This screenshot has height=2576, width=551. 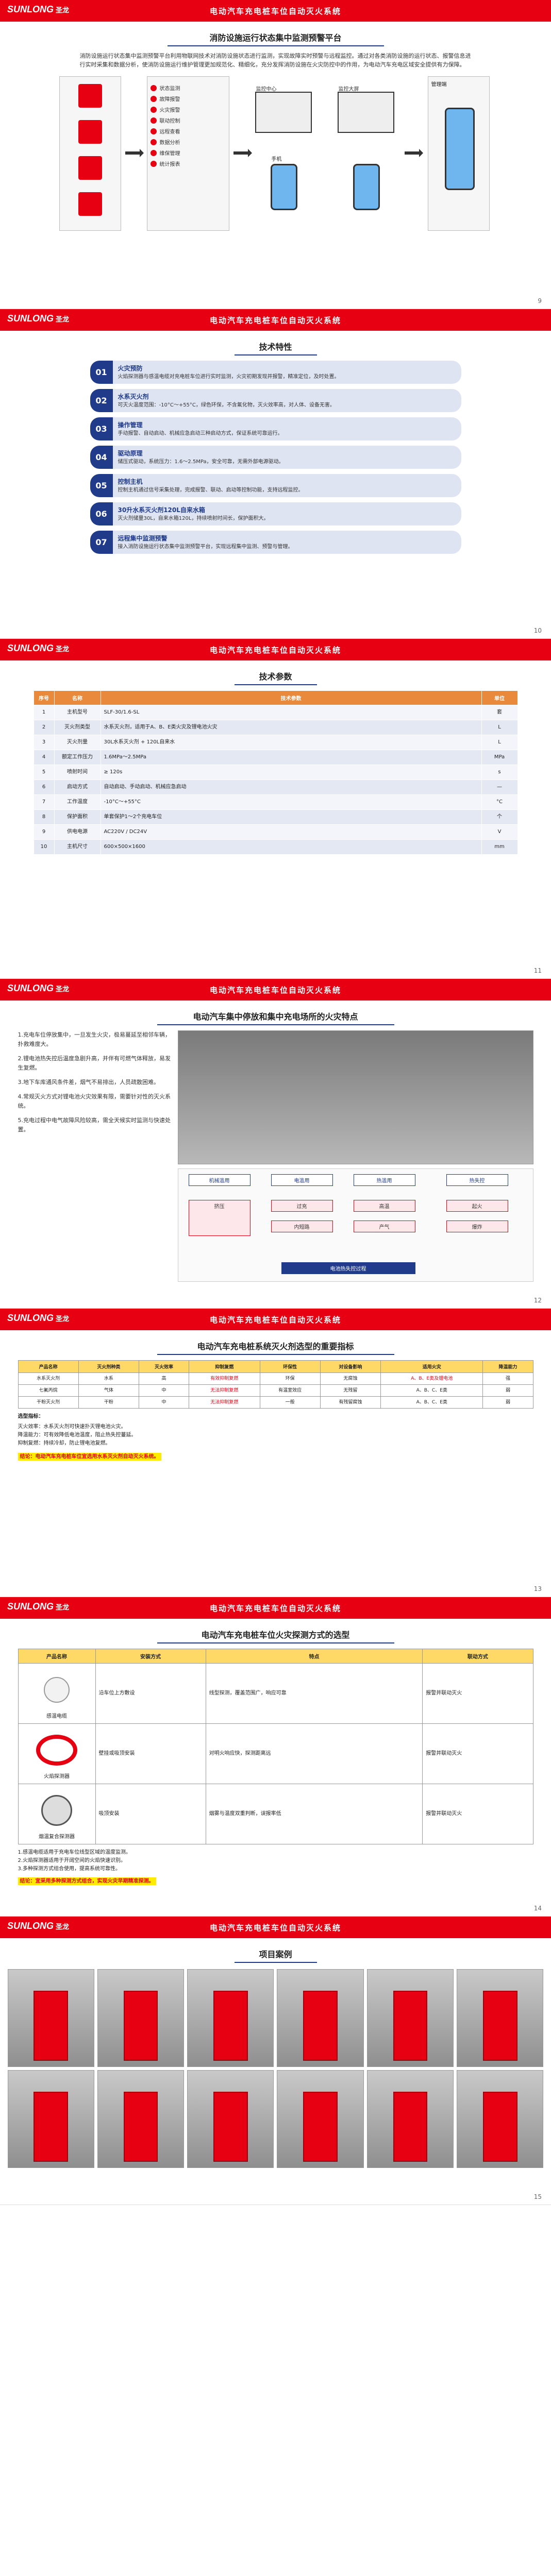 I want to click on table-row: 感温电缆 沿车位上方敷设 线型探测，覆盖范围广，响应可靠 报警并联动灭火, so click(x=275, y=1693).